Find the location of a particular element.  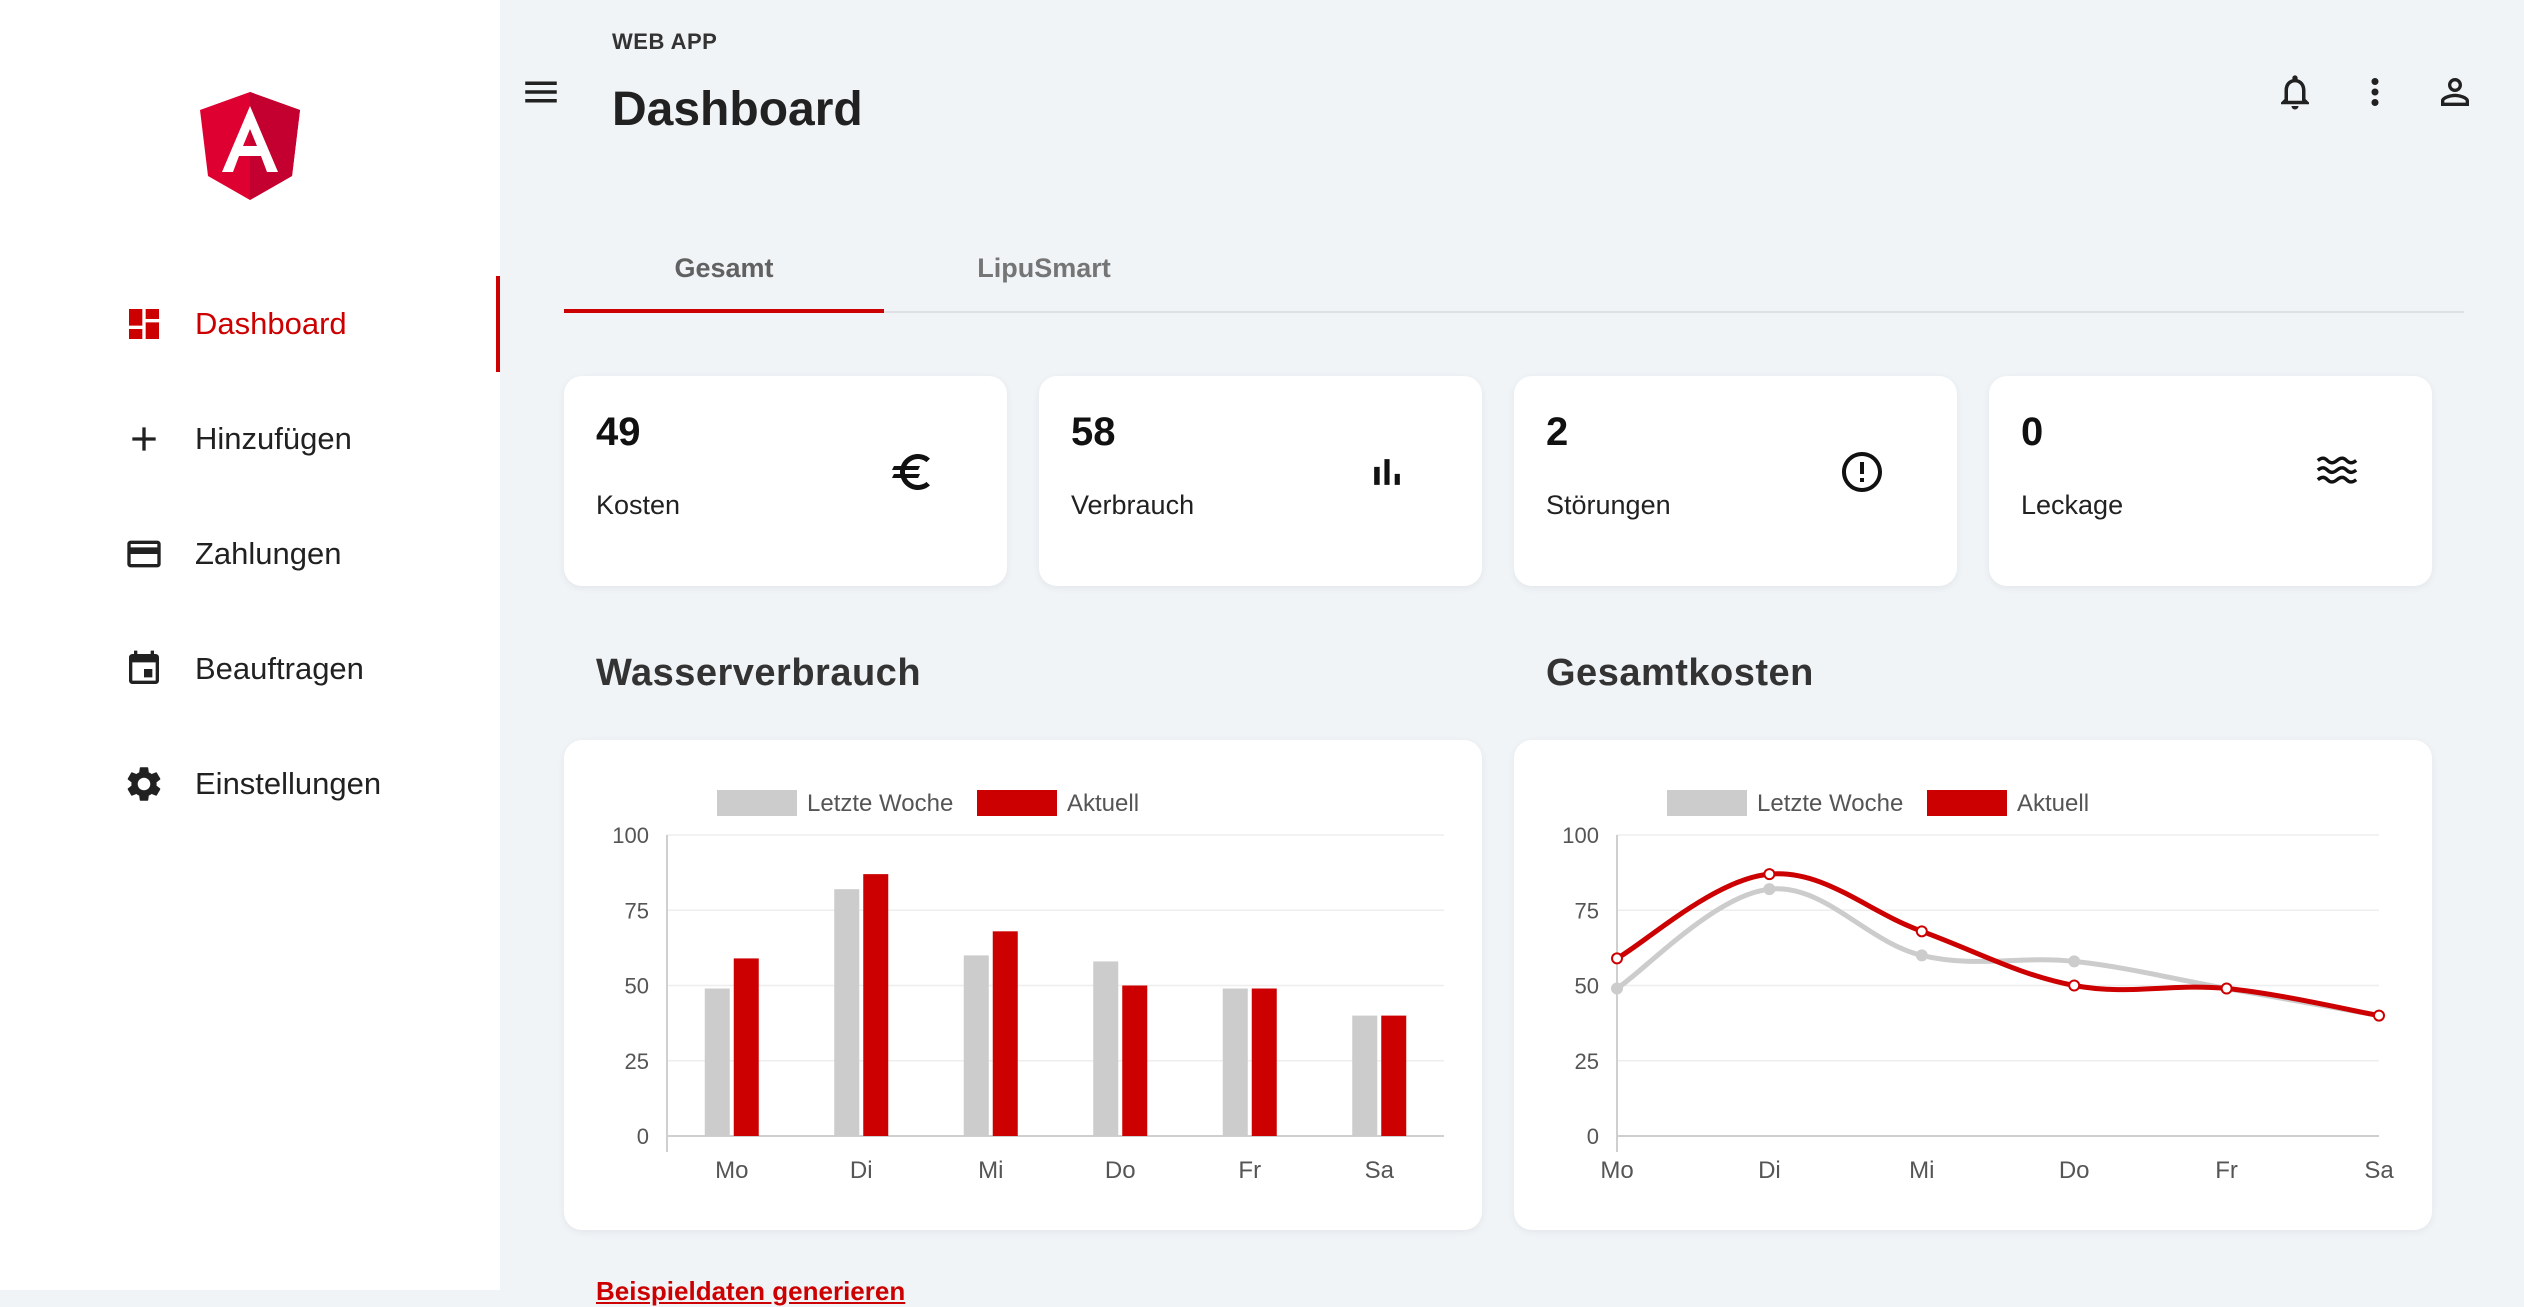

plus-icon is located at coordinates (144, 439).